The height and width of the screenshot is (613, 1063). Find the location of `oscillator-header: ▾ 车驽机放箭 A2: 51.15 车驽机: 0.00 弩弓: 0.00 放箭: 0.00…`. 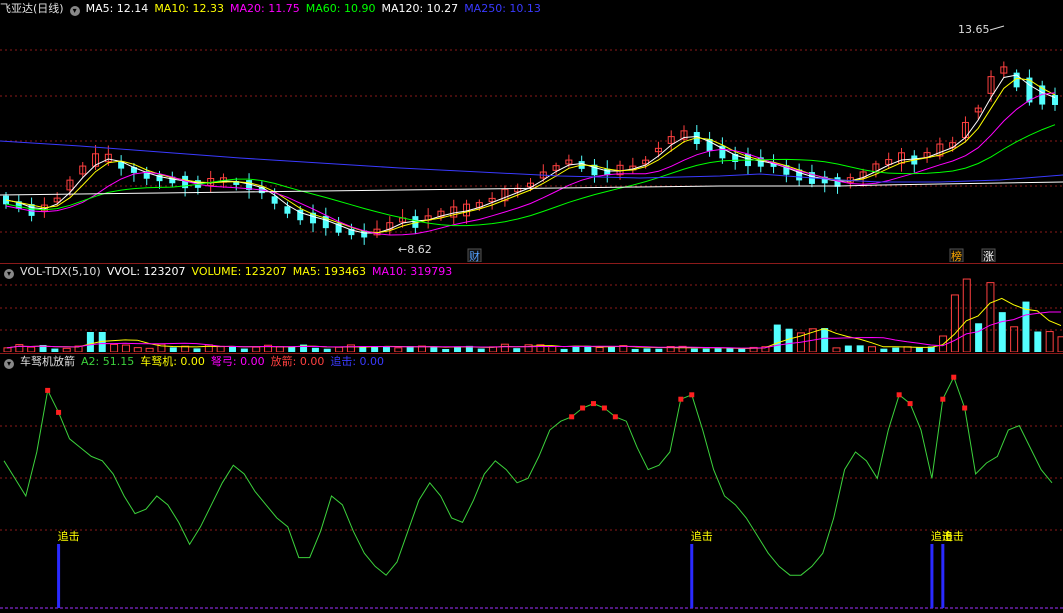

oscillator-header: ▾ 车驽机放箭 A2: 51.15 车驽机: 0.00 弩弓: 0.00 放箭: 0.00… is located at coordinates (198, 362).